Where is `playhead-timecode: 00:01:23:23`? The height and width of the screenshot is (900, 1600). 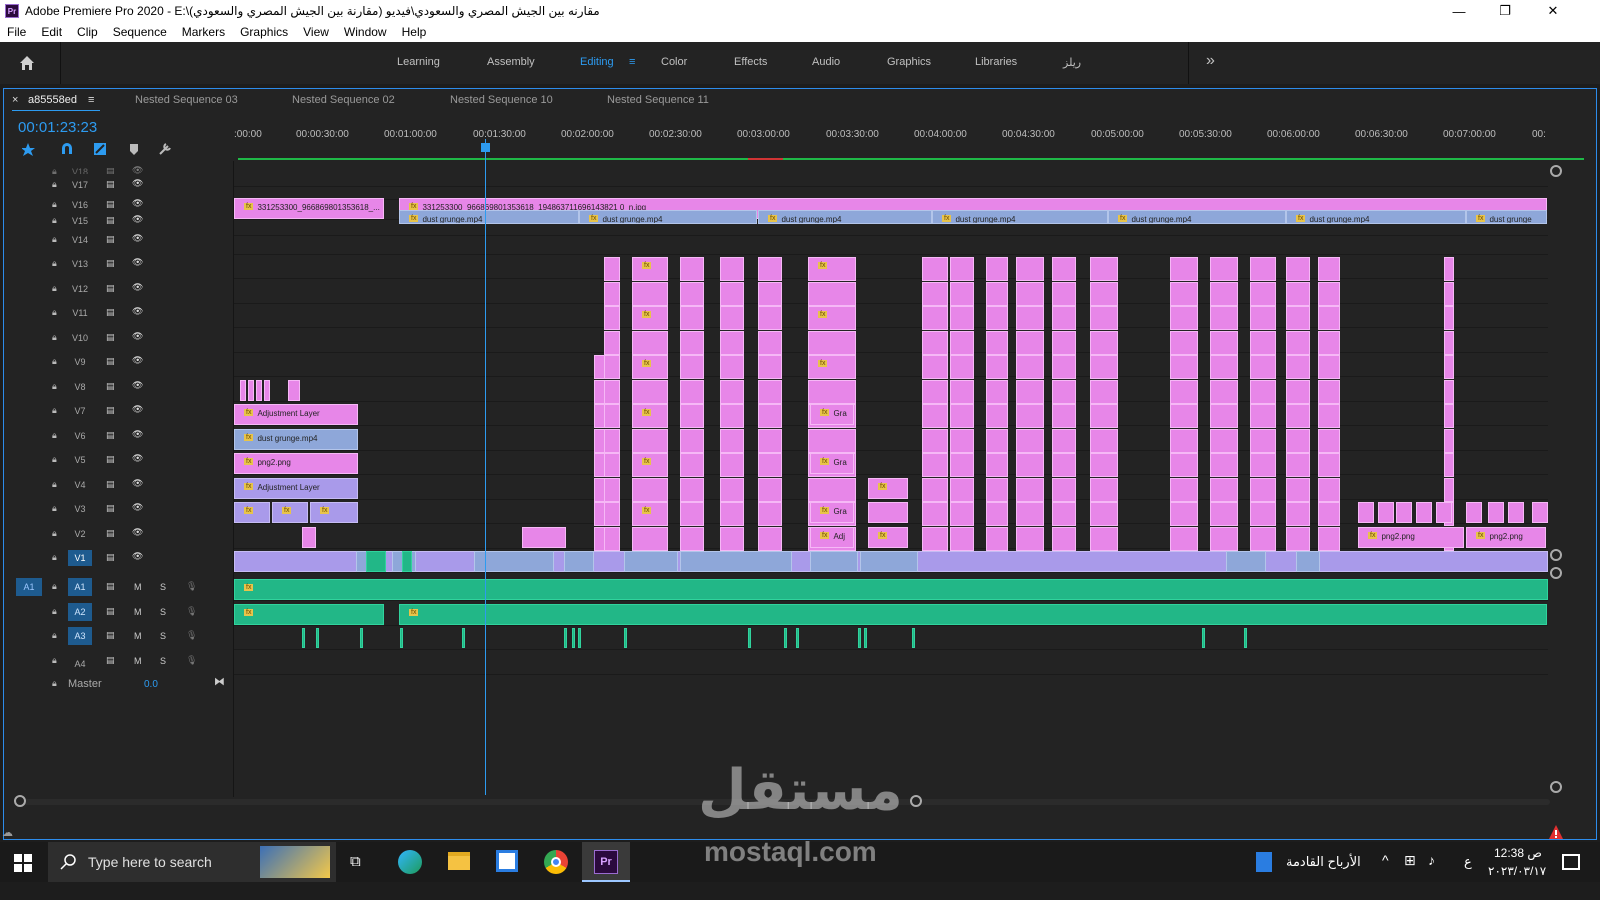
playhead-timecode: 00:01:23:23 is located at coordinates (57, 127).